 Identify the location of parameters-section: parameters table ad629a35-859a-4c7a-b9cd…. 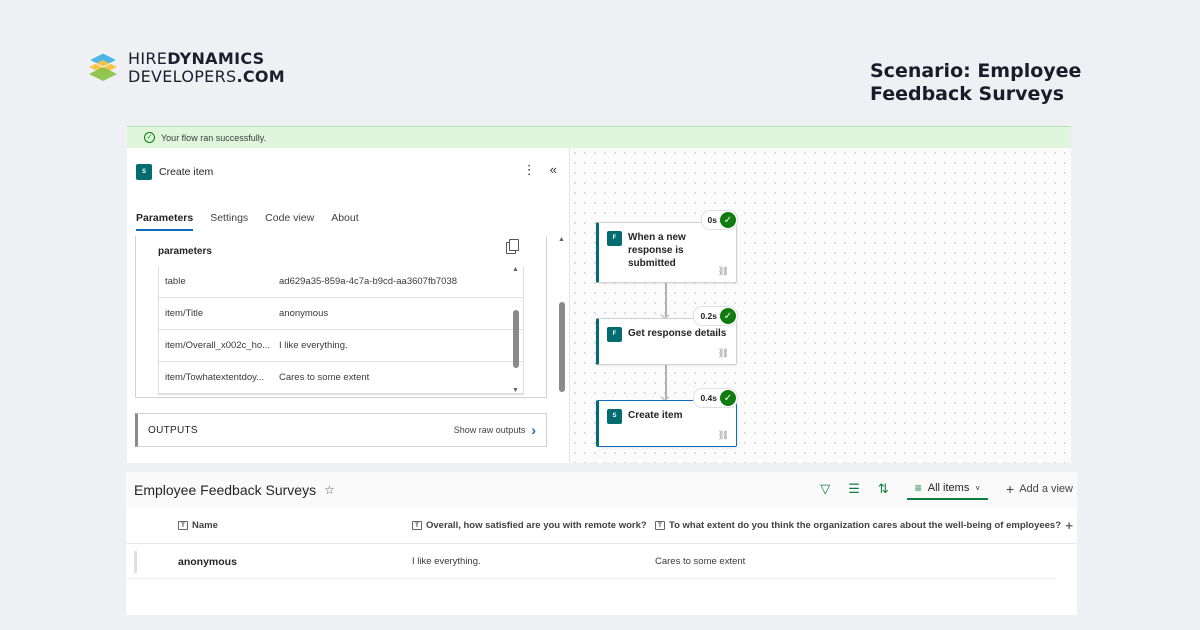
(341, 317).